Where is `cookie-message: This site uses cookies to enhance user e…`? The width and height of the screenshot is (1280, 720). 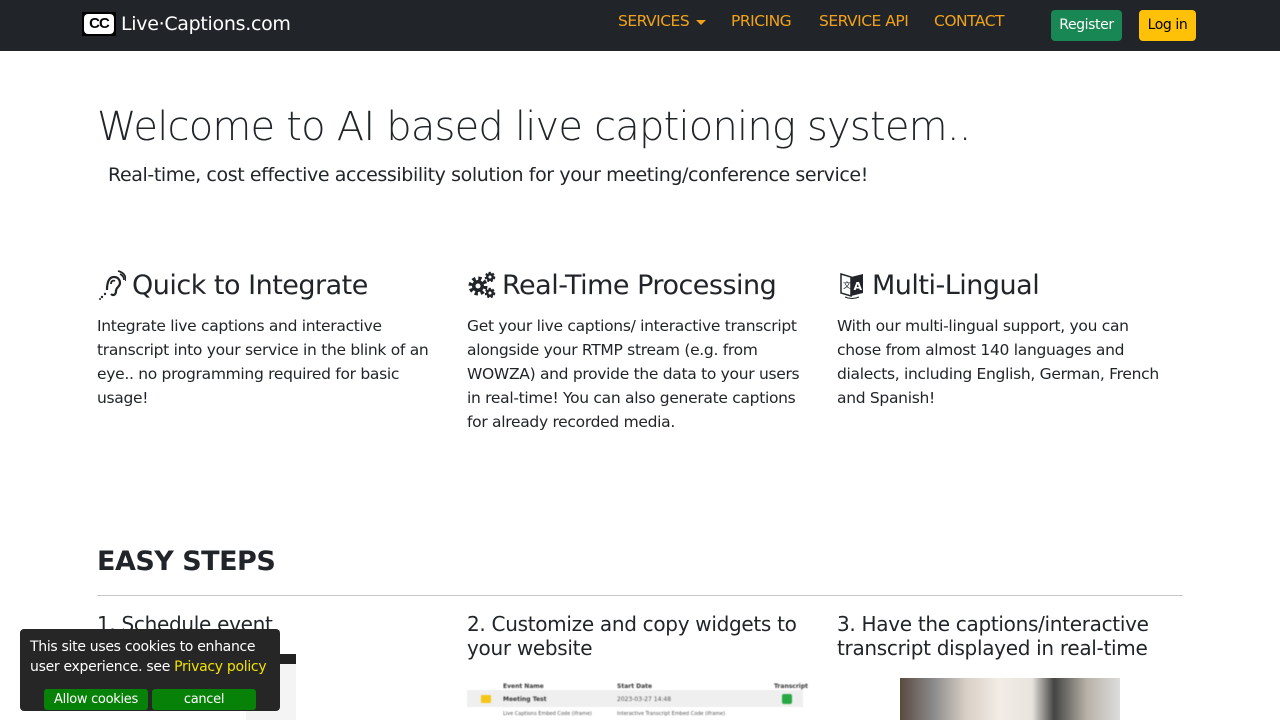 cookie-message: This site uses cookies to enhance user e… is located at coordinates (152, 657).